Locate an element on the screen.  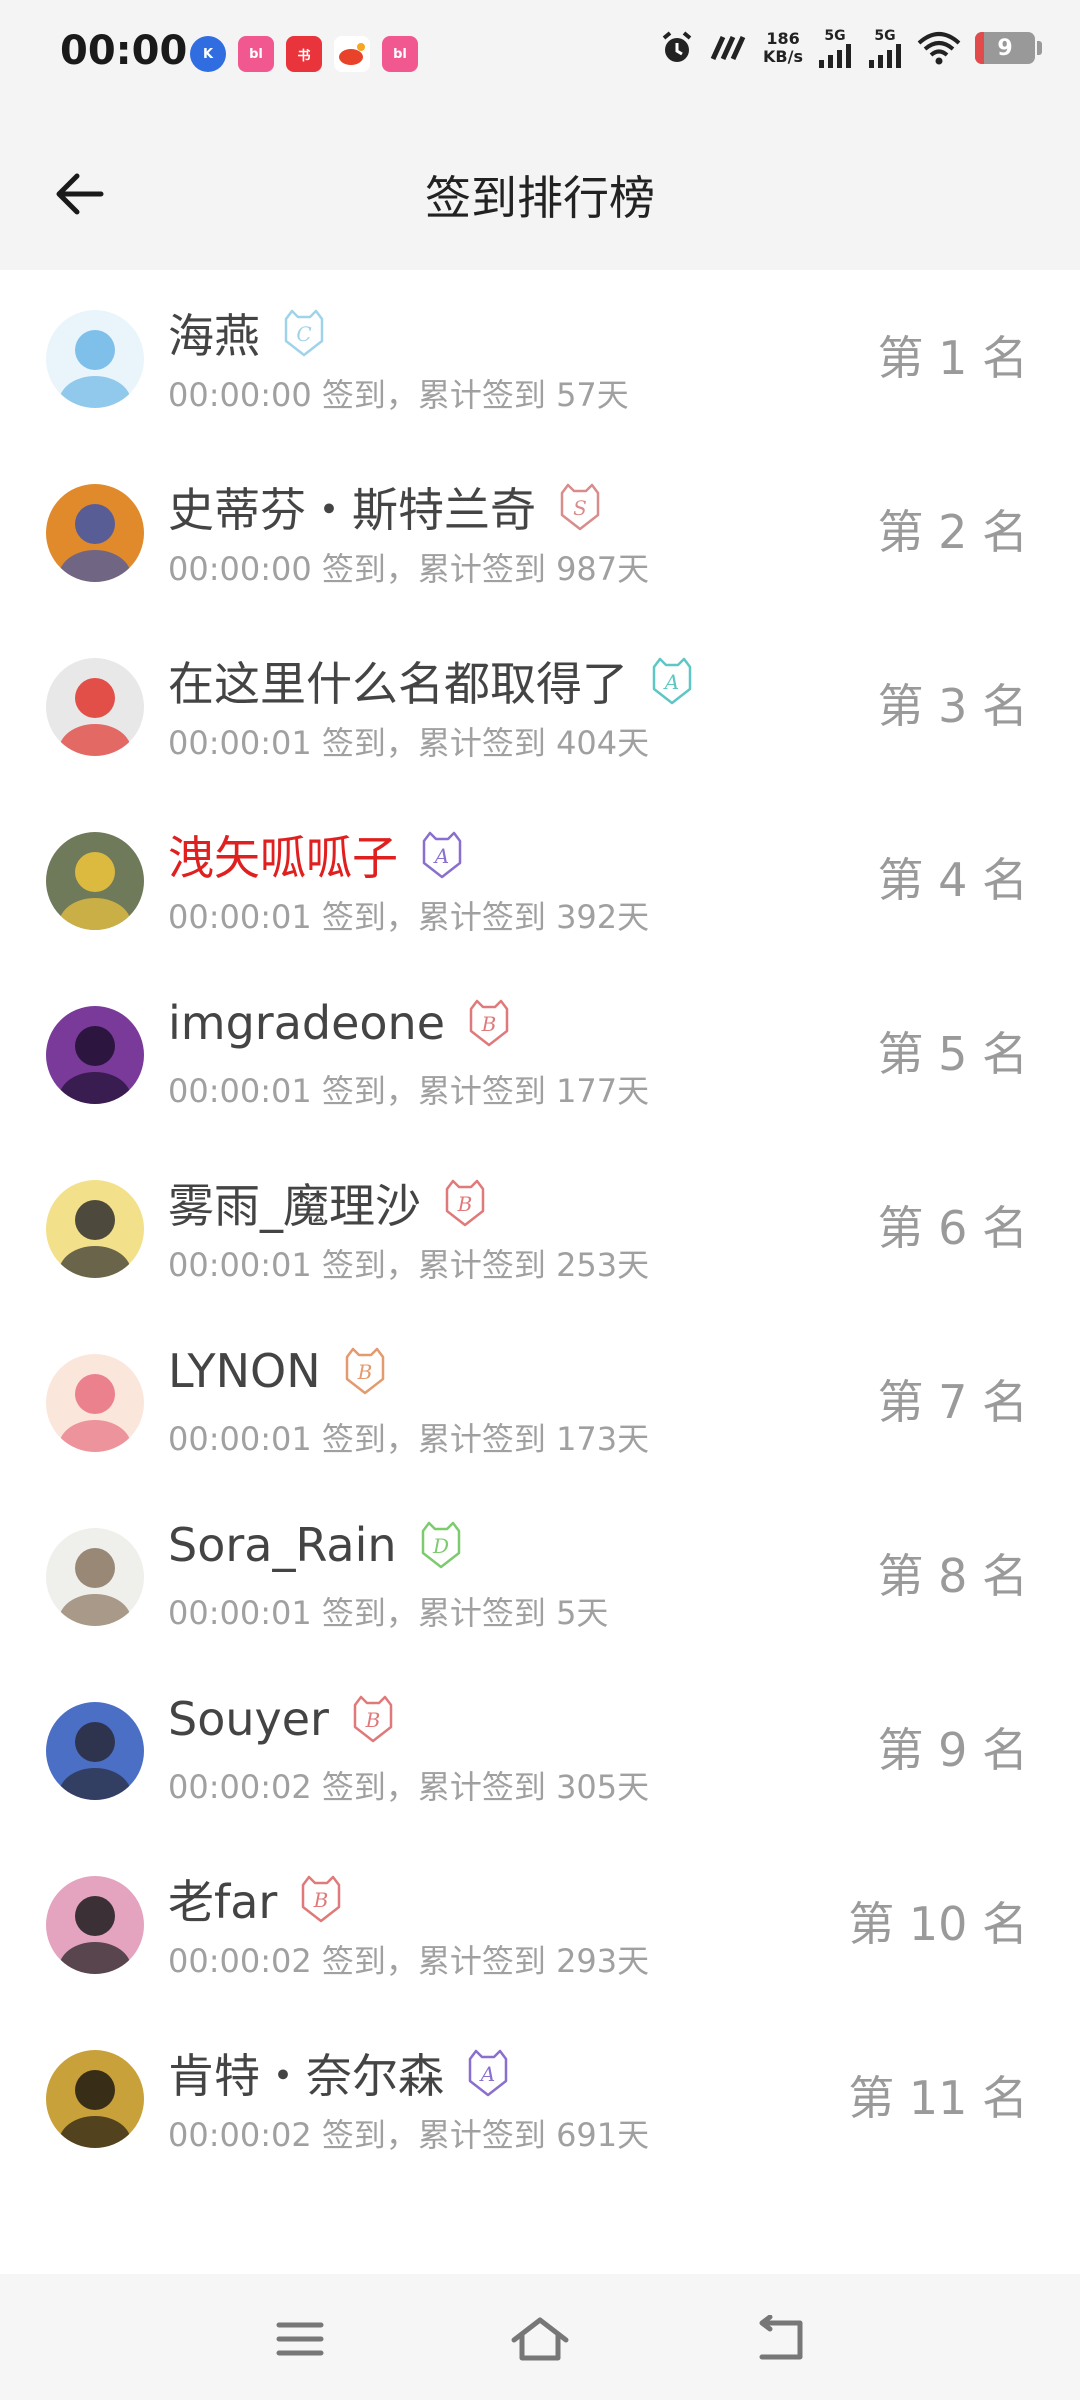
user-name: LYNON is located at coordinates (244, 1371).